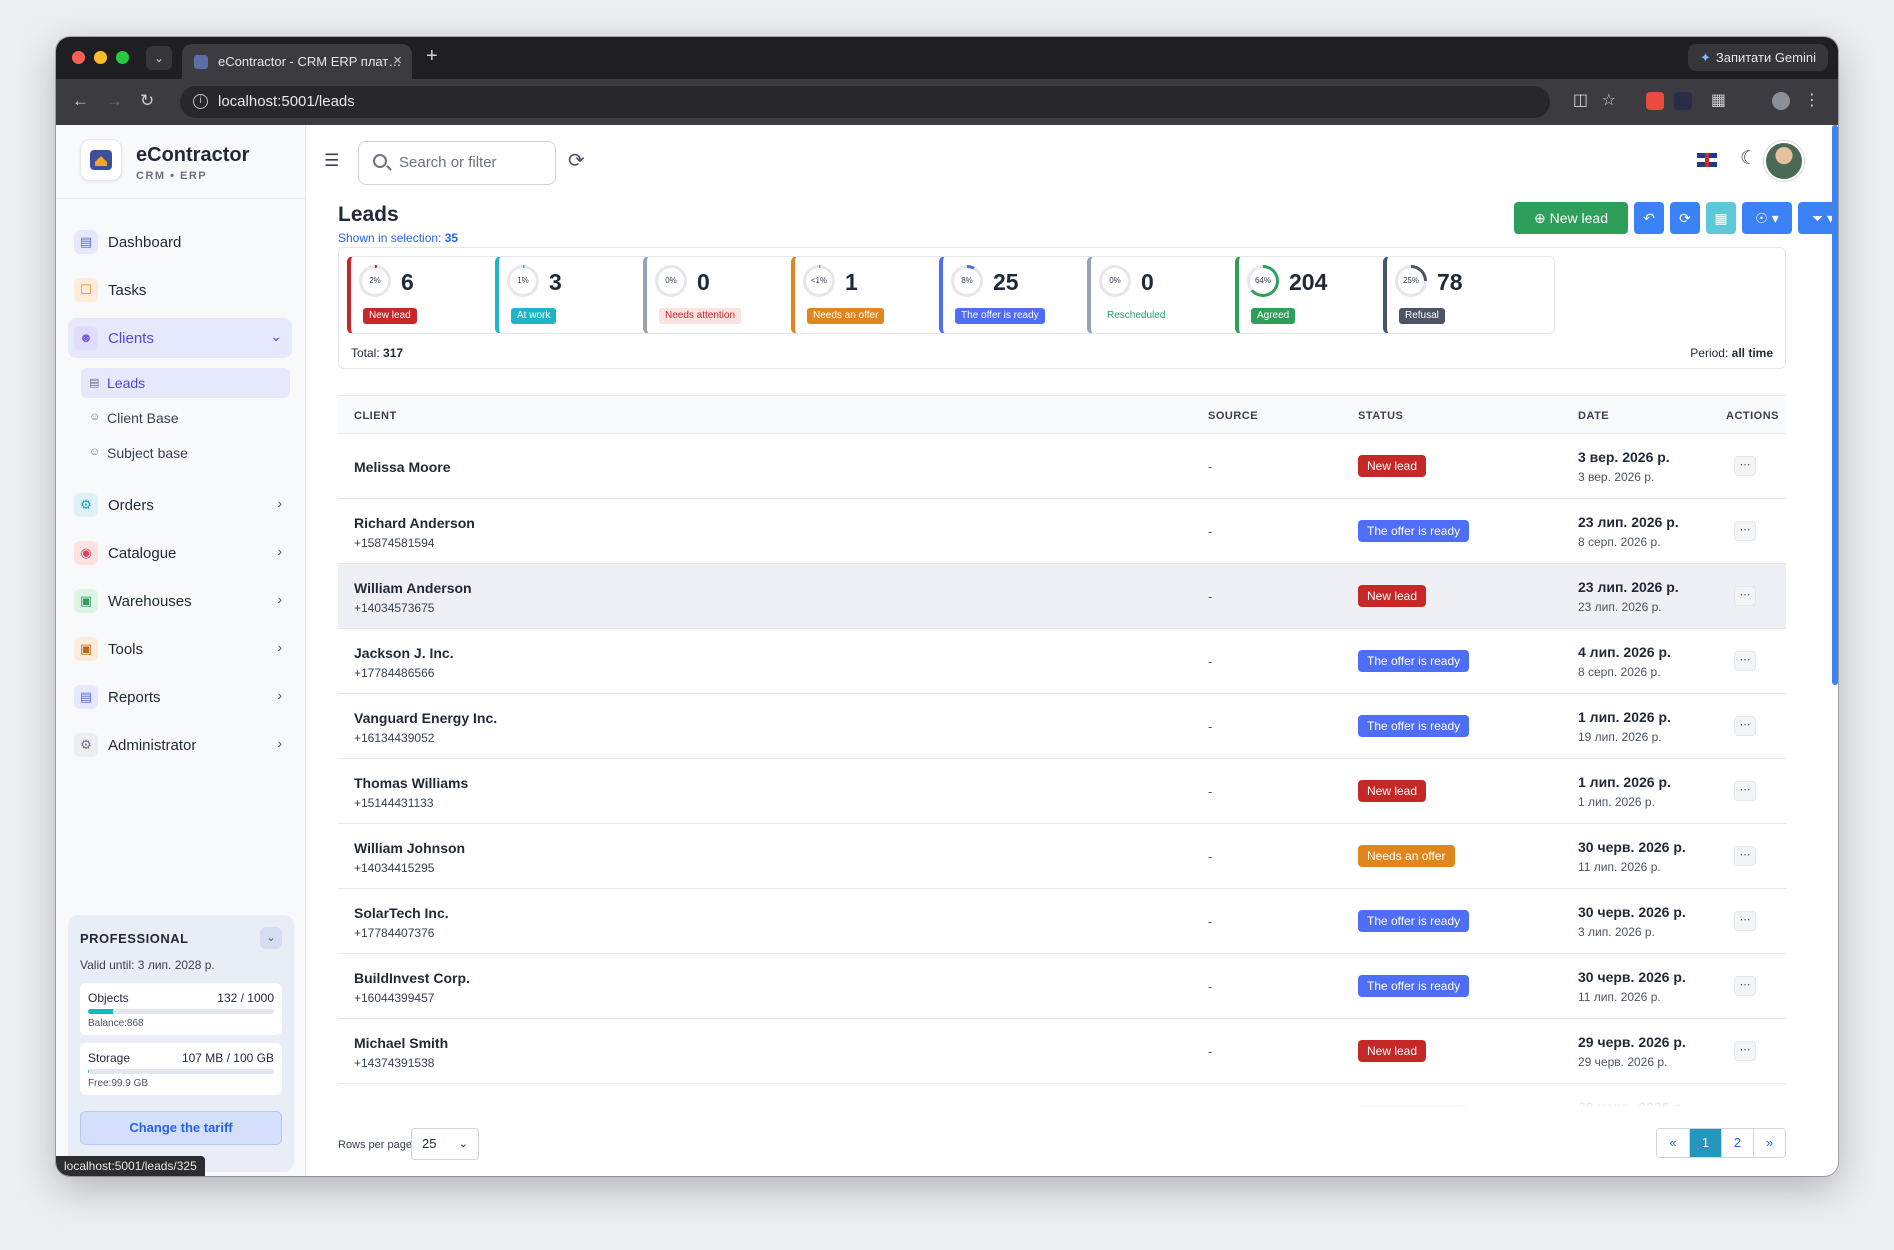 This screenshot has width=1894, height=1250. Describe the element at coordinates (412, 978) in the screenshot. I see `client-name: BuildInvest Corp.` at that location.